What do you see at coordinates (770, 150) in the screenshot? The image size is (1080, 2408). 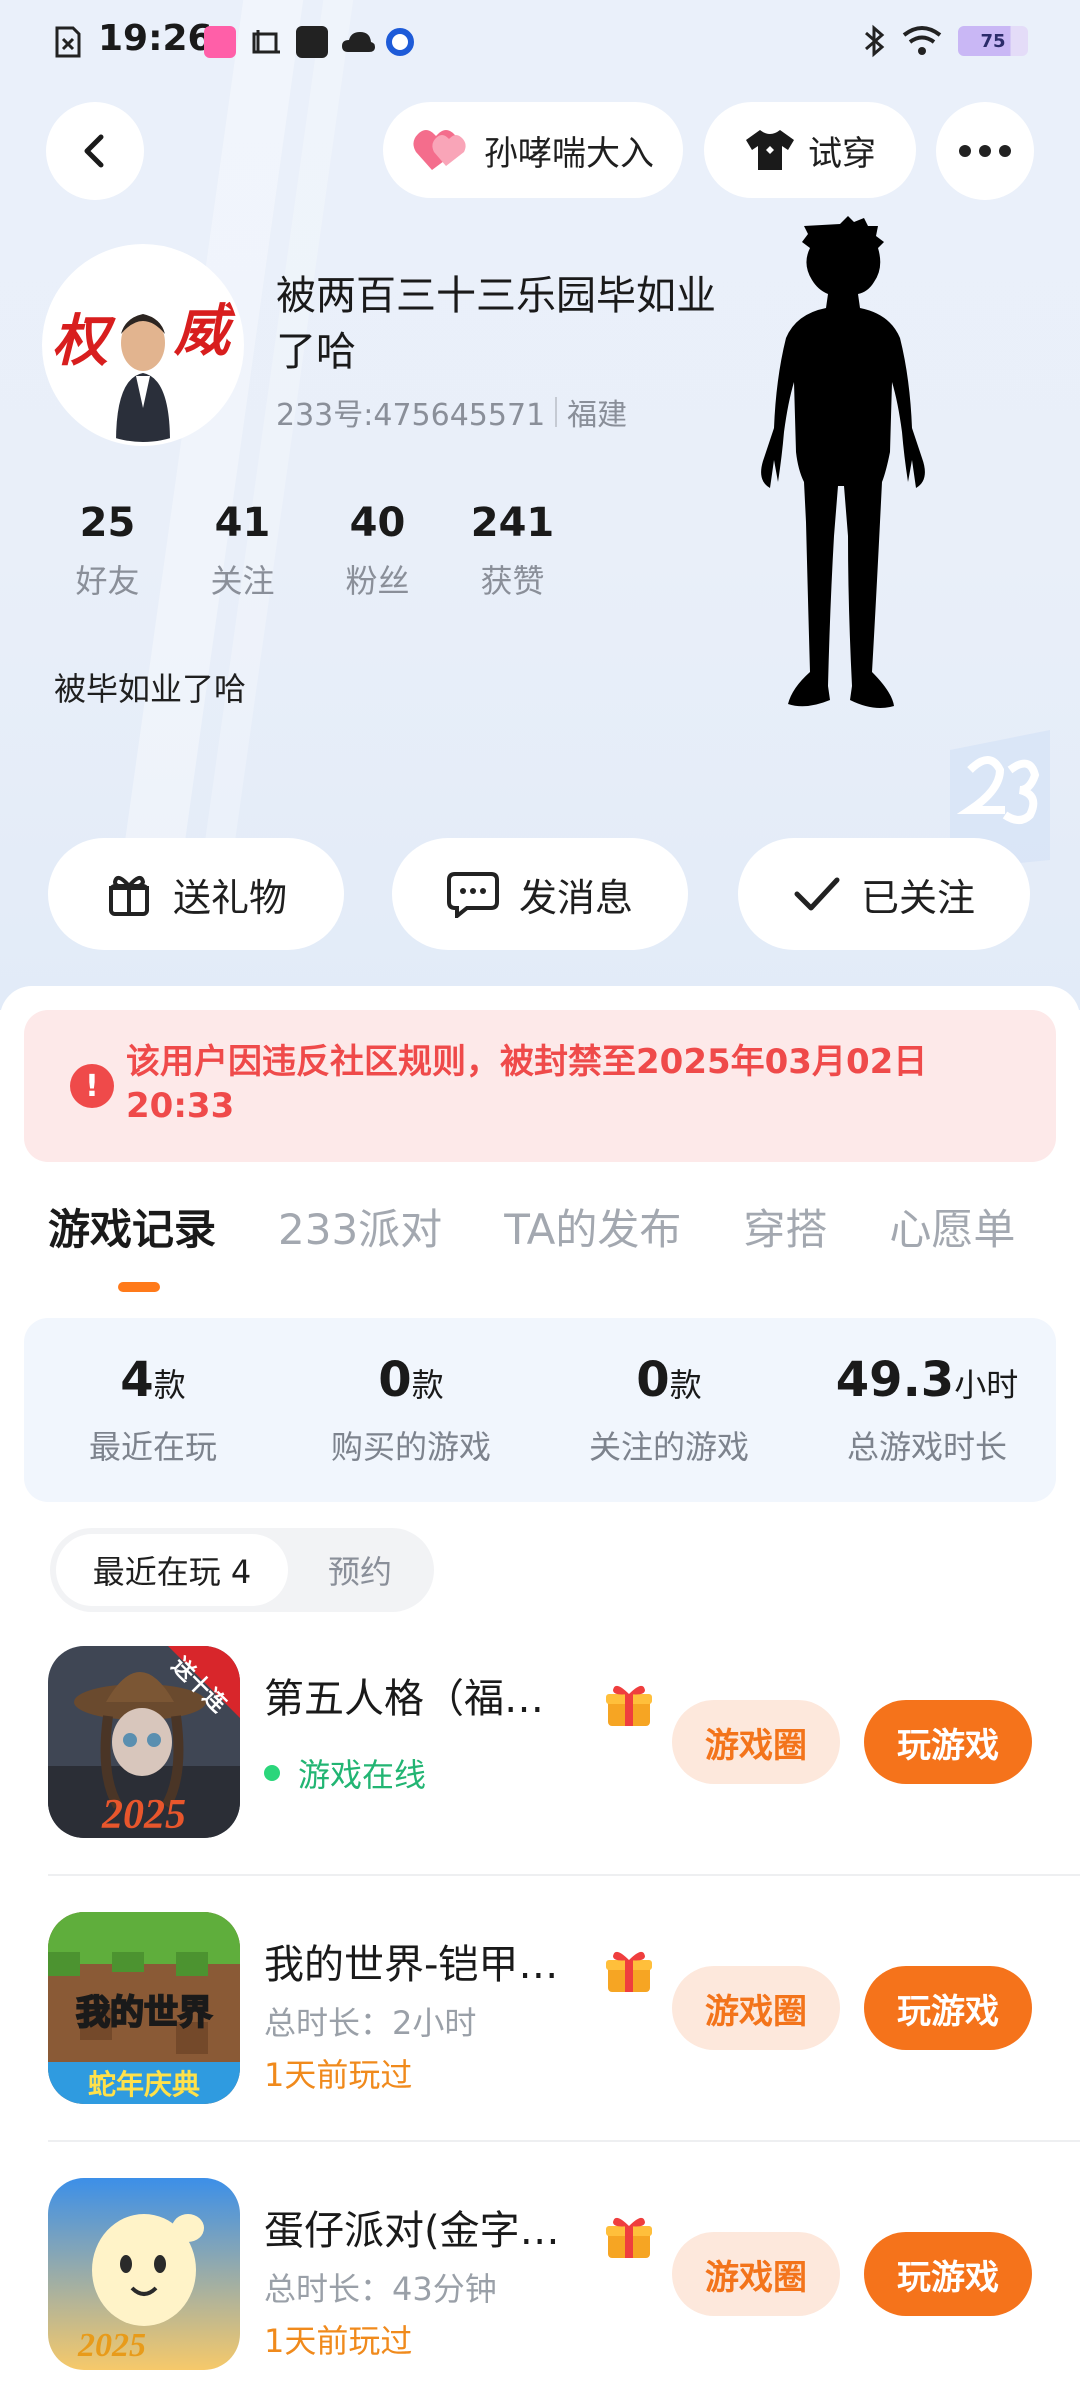 I see `shirt-icon` at bounding box center [770, 150].